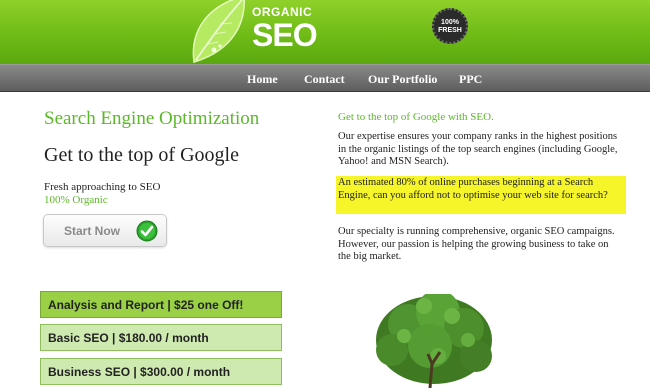  I want to click on main-nav: Home Contact Our Portfolio PPC, so click(325, 78).